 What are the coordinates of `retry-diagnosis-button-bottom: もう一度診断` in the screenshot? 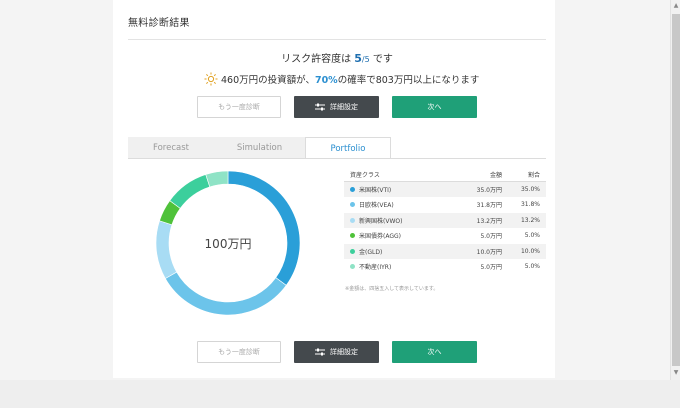 It's located at (239, 352).